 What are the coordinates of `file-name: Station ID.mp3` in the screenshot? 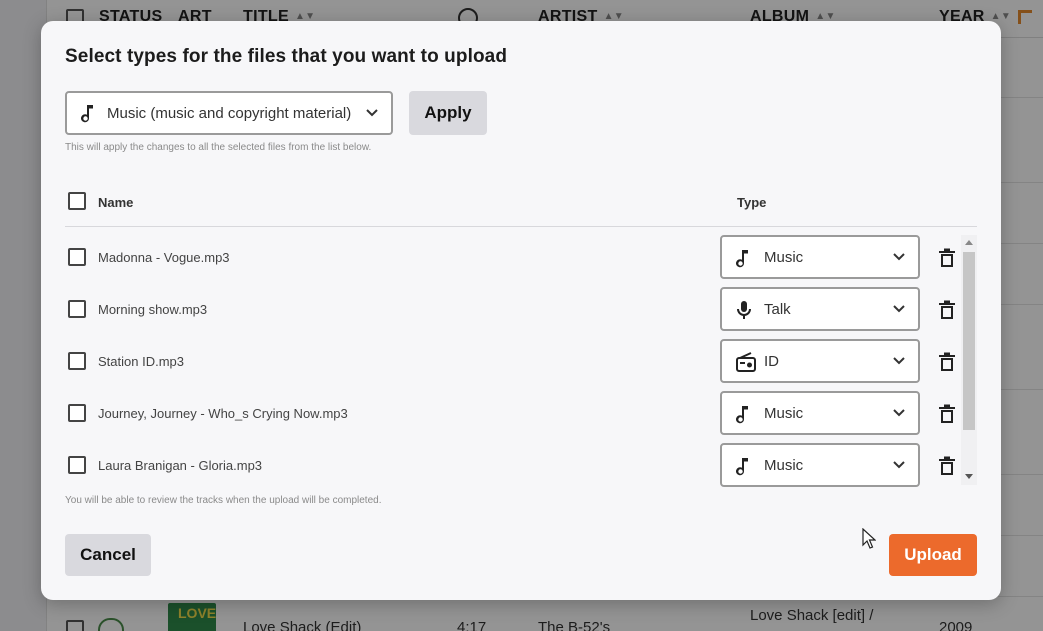 It's located at (141, 361).